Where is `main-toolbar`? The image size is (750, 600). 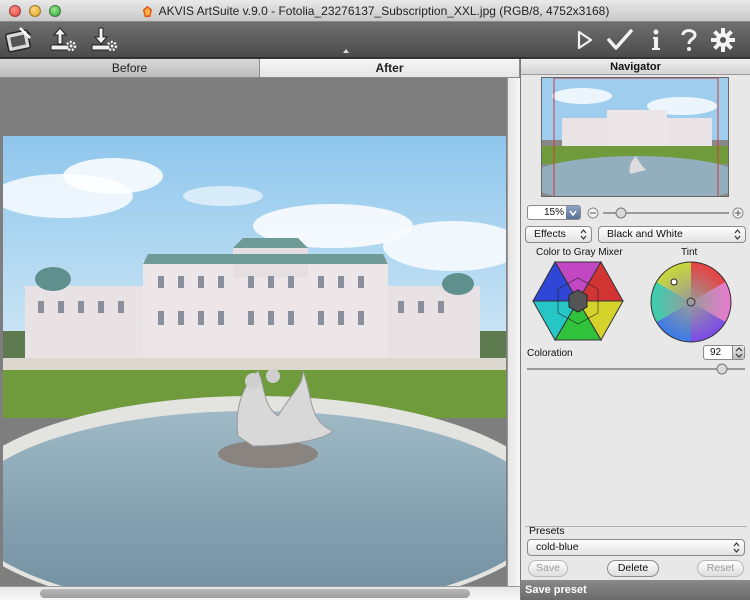
main-toolbar is located at coordinates (375, 40).